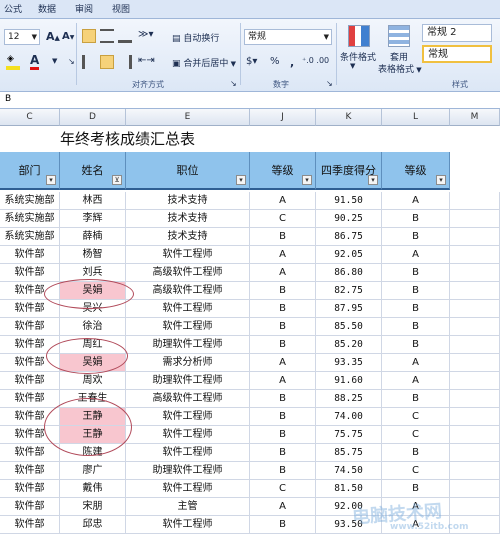 The height and width of the screenshot is (539, 500). What do you see at coordinates (349, 201) in the screenshot?
I see `cell-q4-score: 91.50` at bounding box center [349, 201].